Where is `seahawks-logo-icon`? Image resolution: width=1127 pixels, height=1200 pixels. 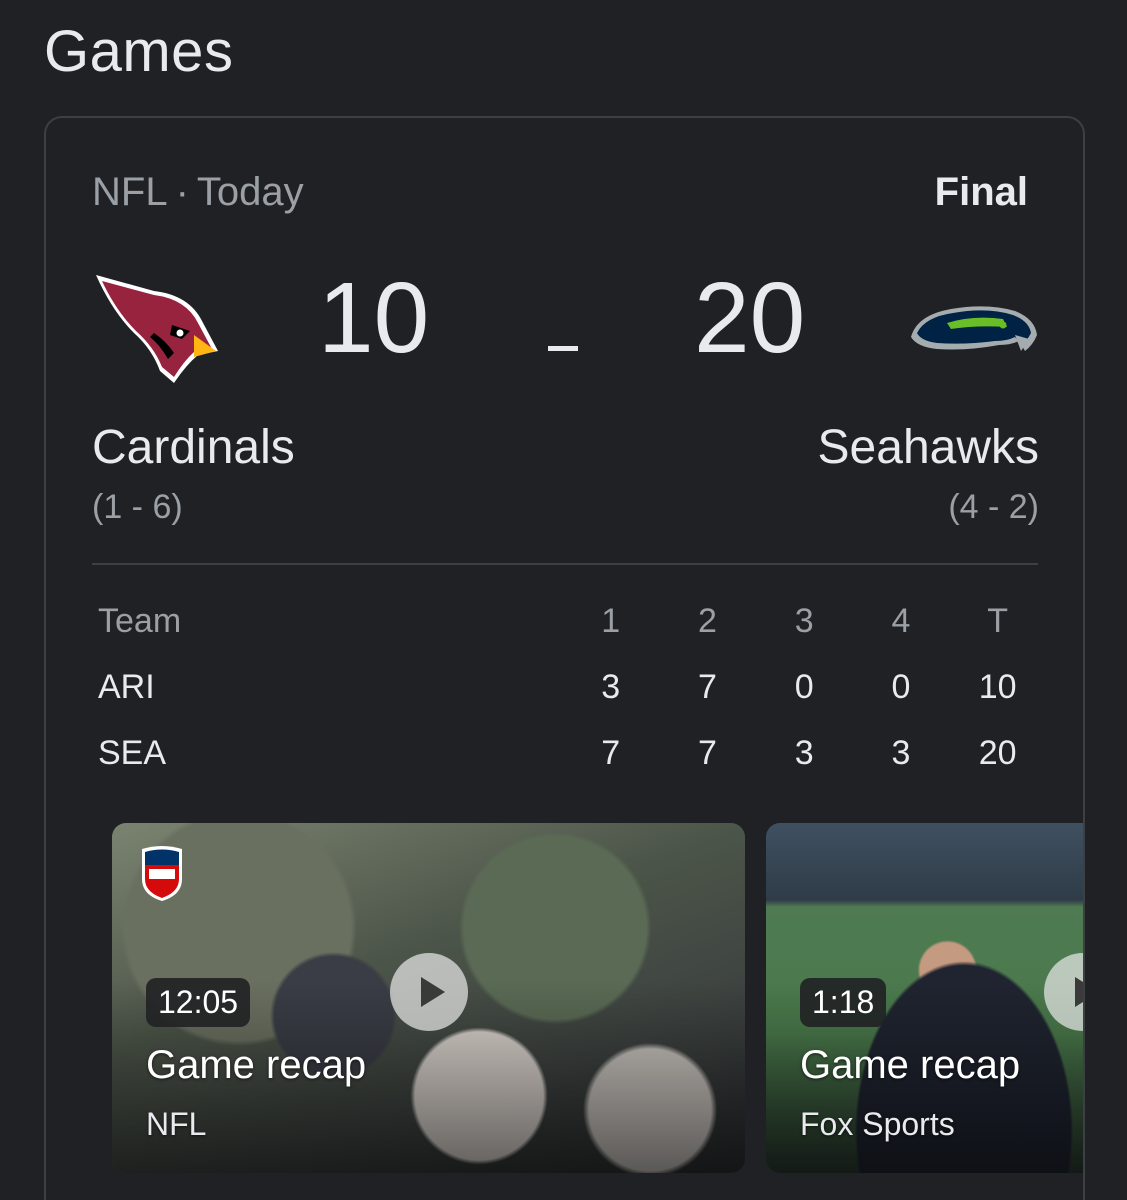
seahawks-logo-icon is located at coordinates (973, 332).